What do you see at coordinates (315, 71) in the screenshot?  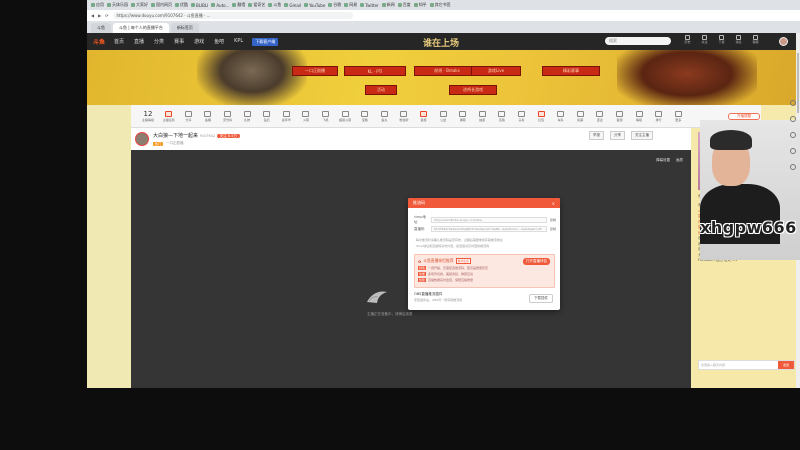 I see `banner-button: 一口正剧播` at bounding box center [315, 71].